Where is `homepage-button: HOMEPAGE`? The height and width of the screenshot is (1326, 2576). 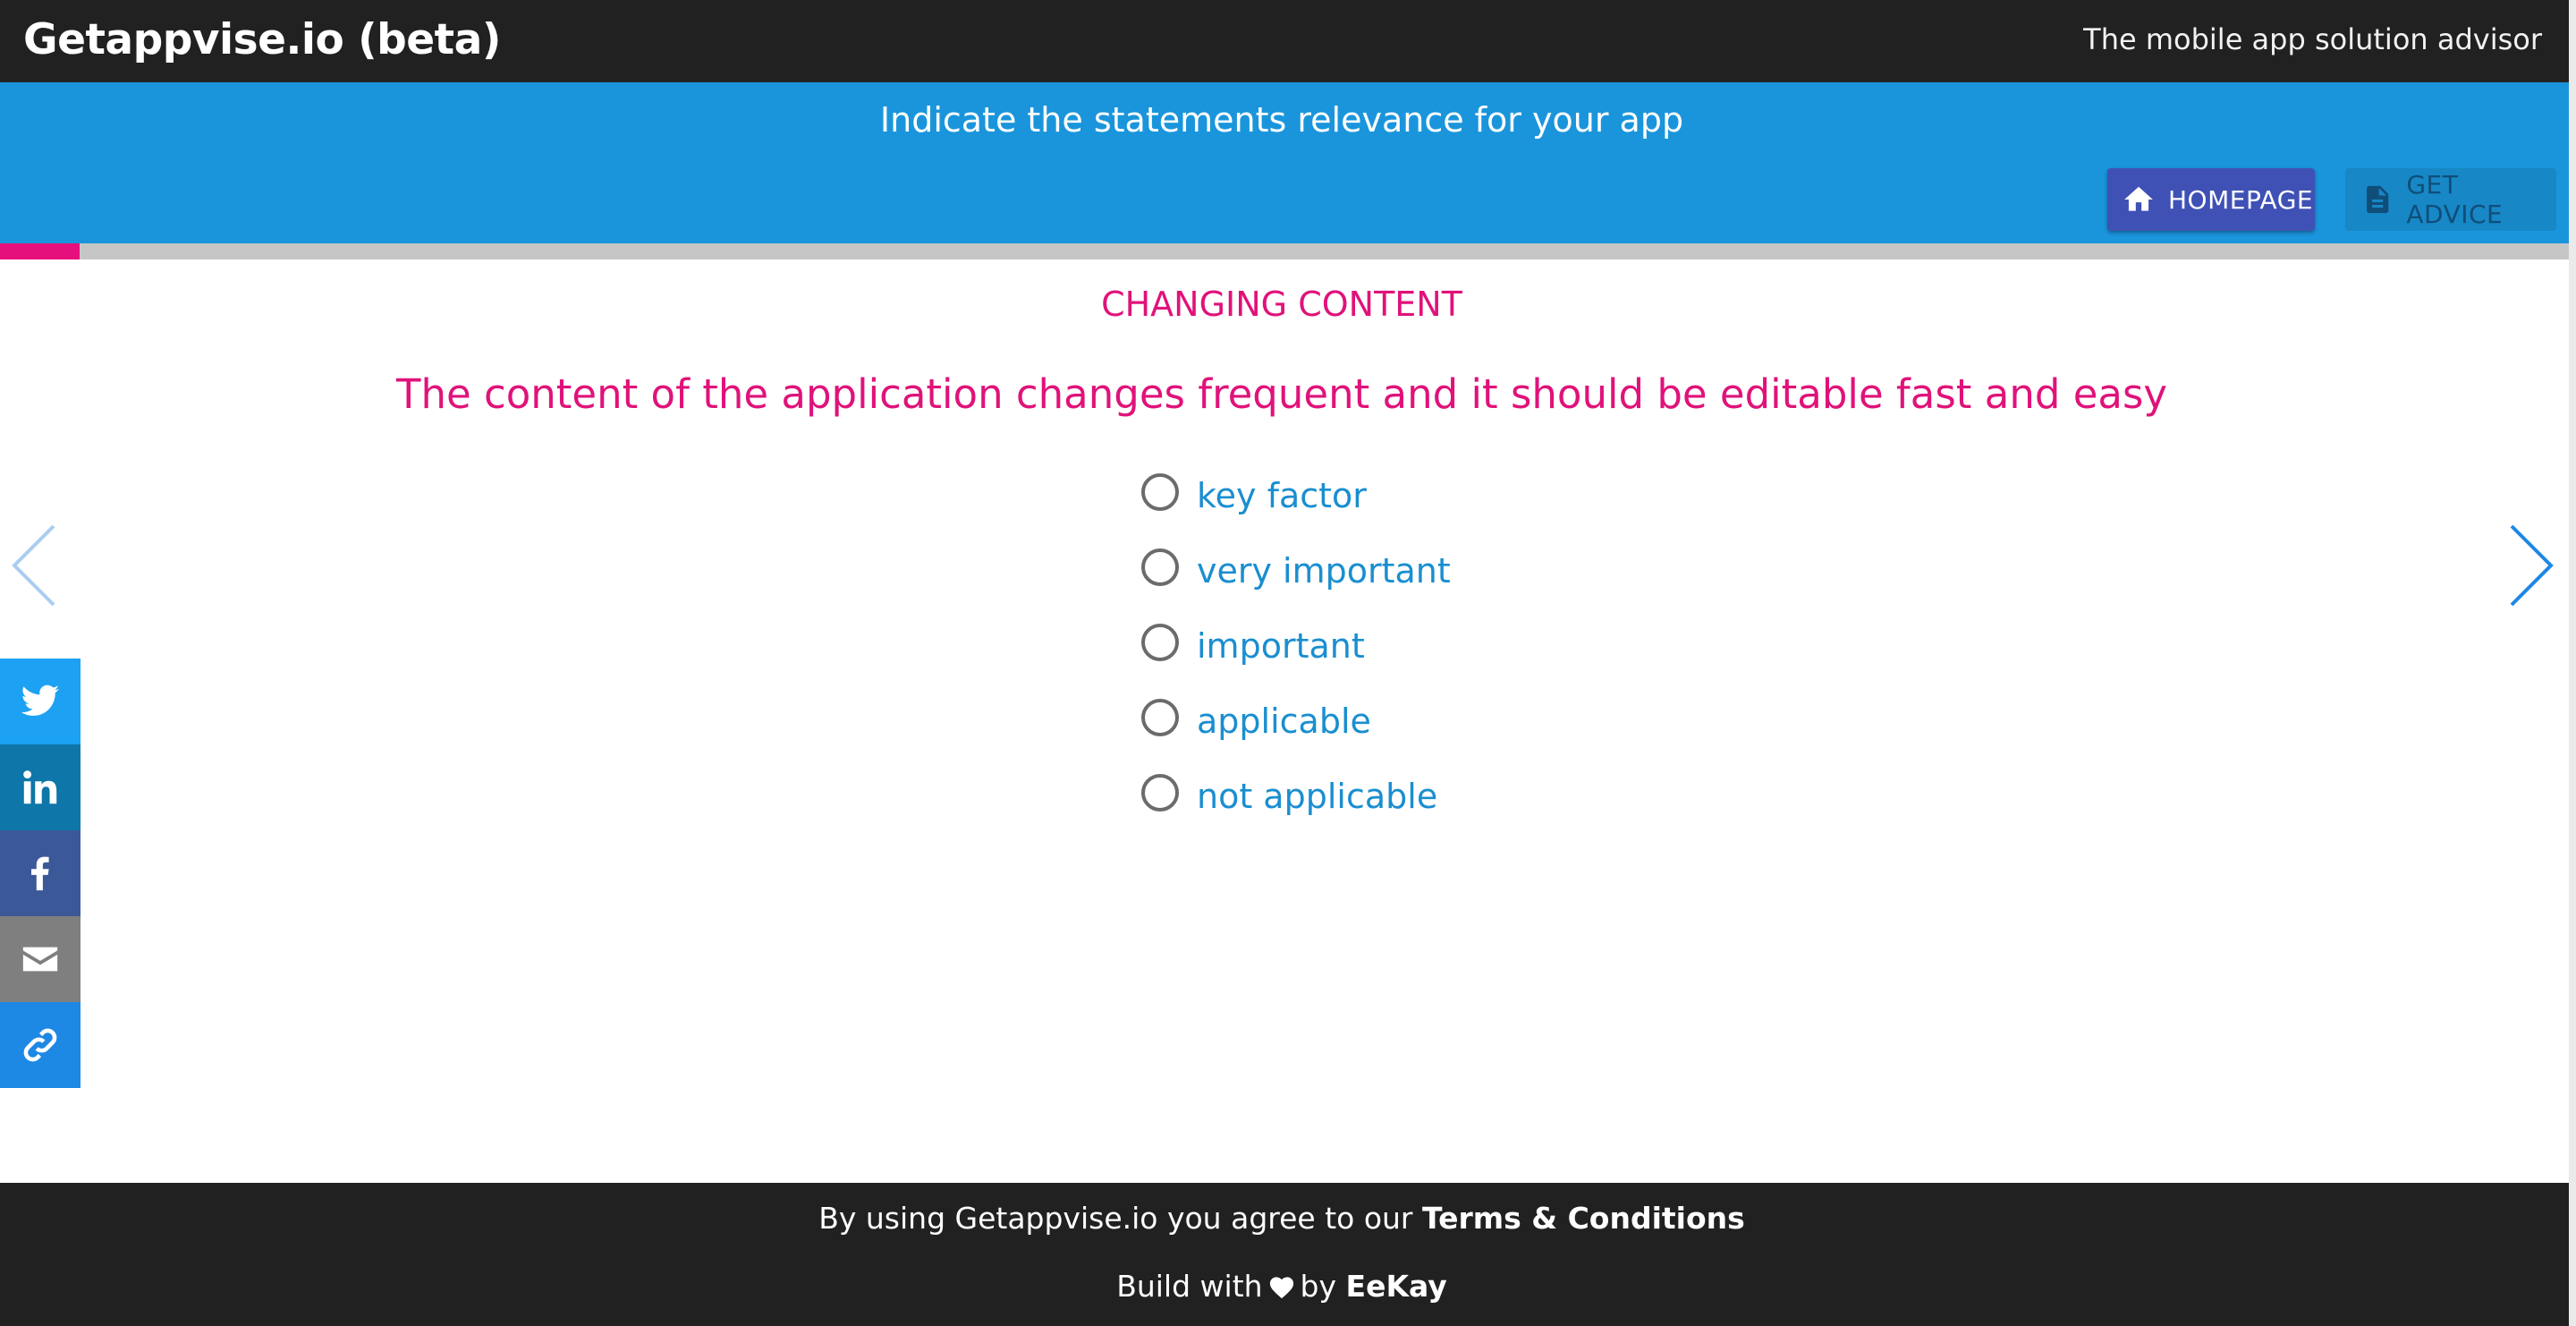 homepage-button: HOMEPAGE is located at coordinates (2211, 199).